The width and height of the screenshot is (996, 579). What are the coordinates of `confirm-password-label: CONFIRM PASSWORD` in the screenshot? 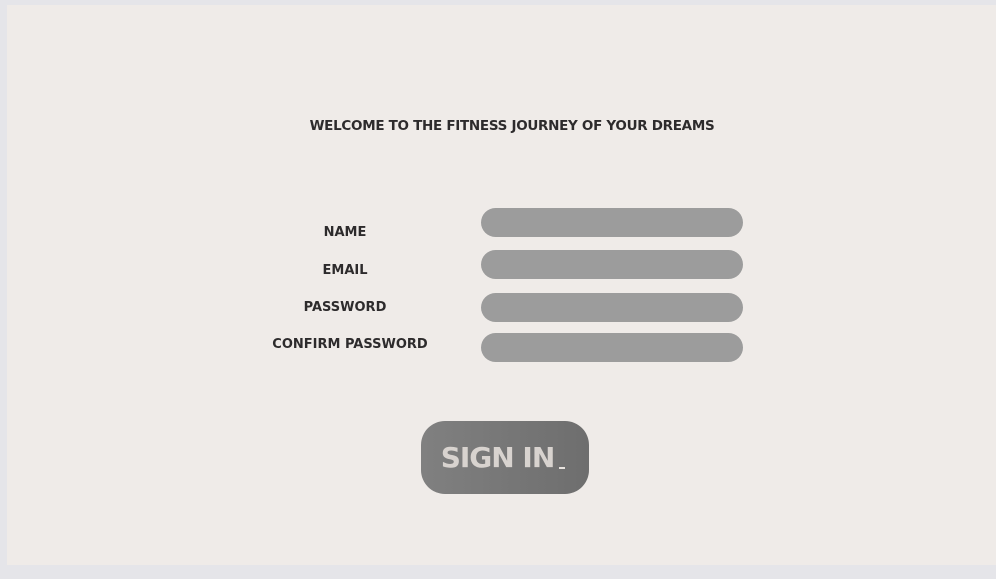 It's located at (350, 344).